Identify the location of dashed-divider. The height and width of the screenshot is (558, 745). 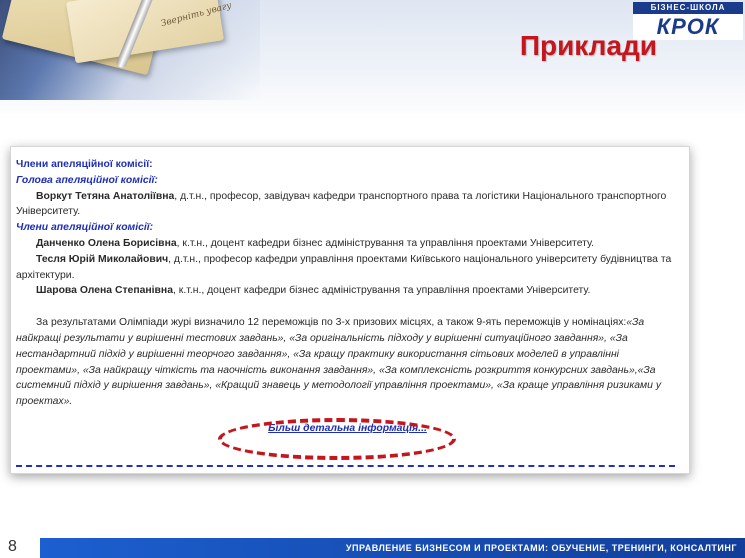
(345, 466).